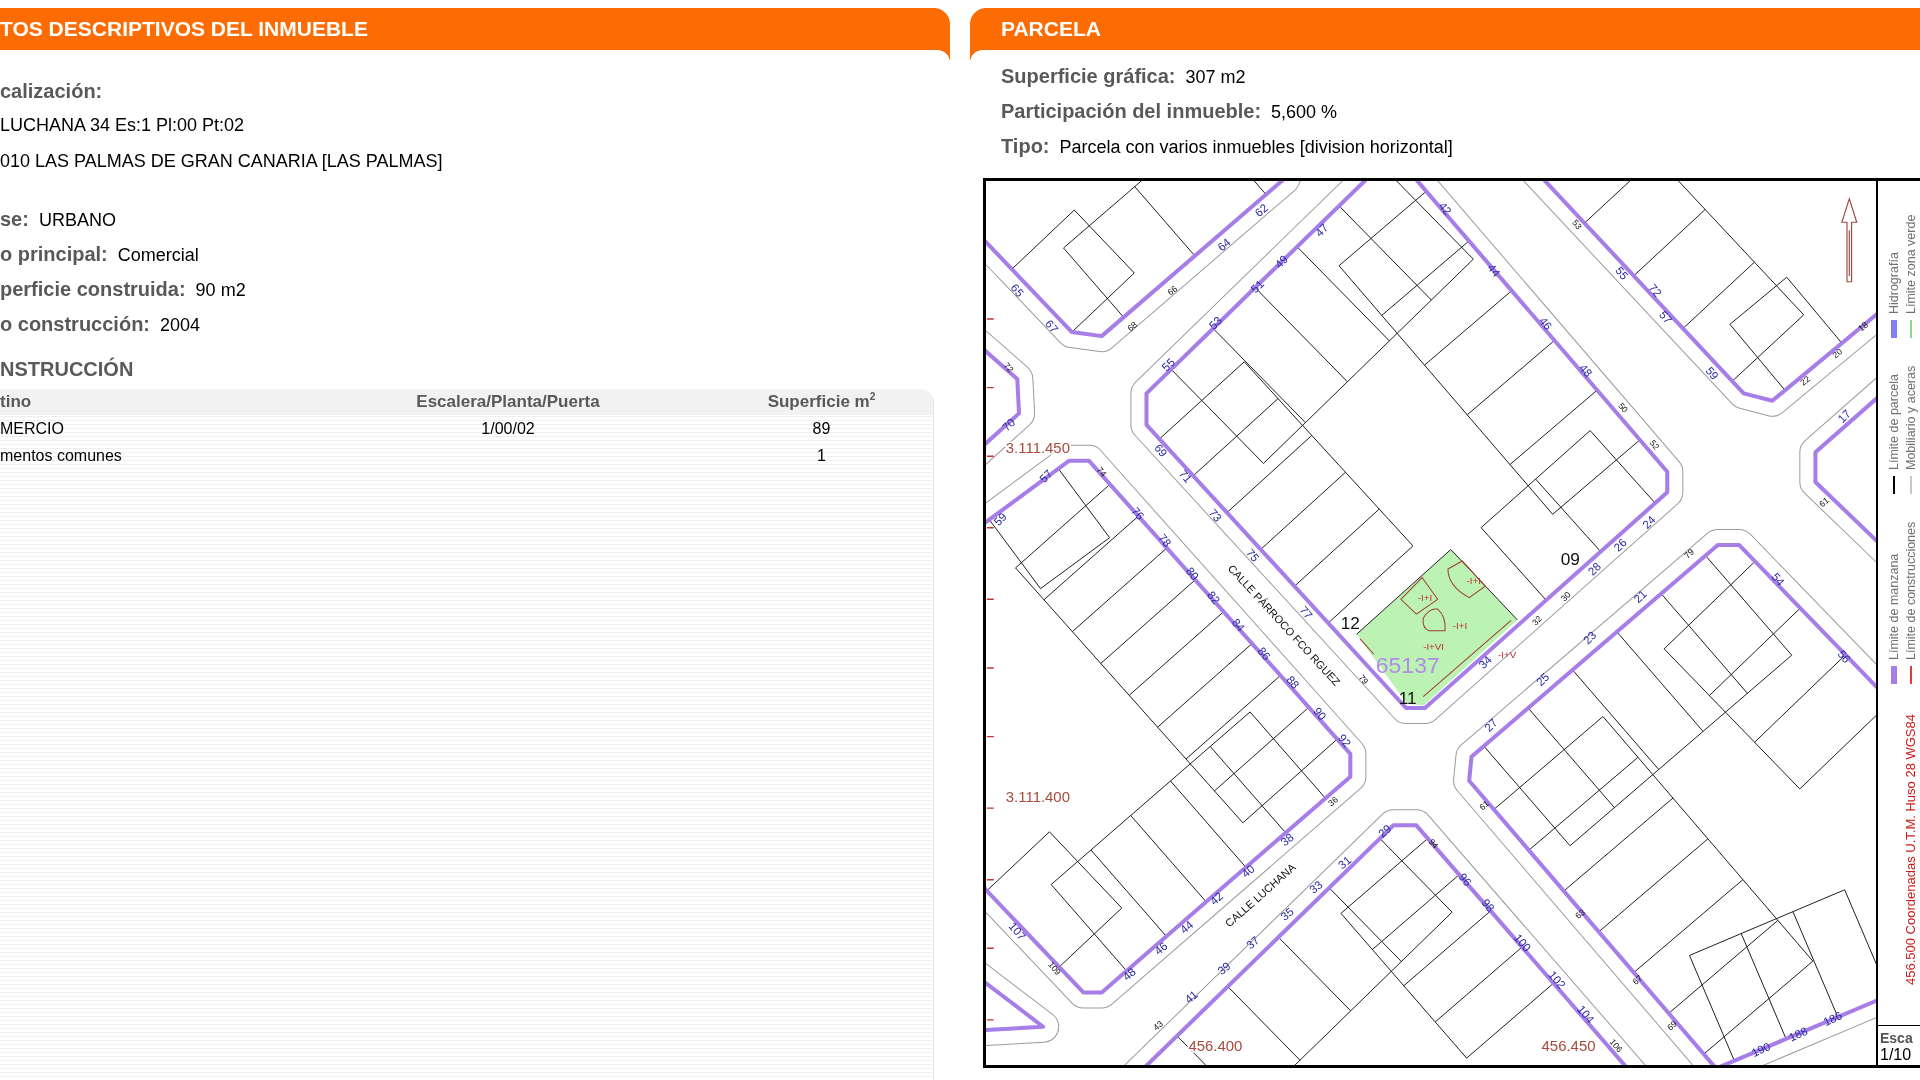 This screenshot has width=1920, height=1080. What do you see at coordinates (1055, 968) in the screenshot?
I see `house-number: 109` at bounding box center [1055, 968].